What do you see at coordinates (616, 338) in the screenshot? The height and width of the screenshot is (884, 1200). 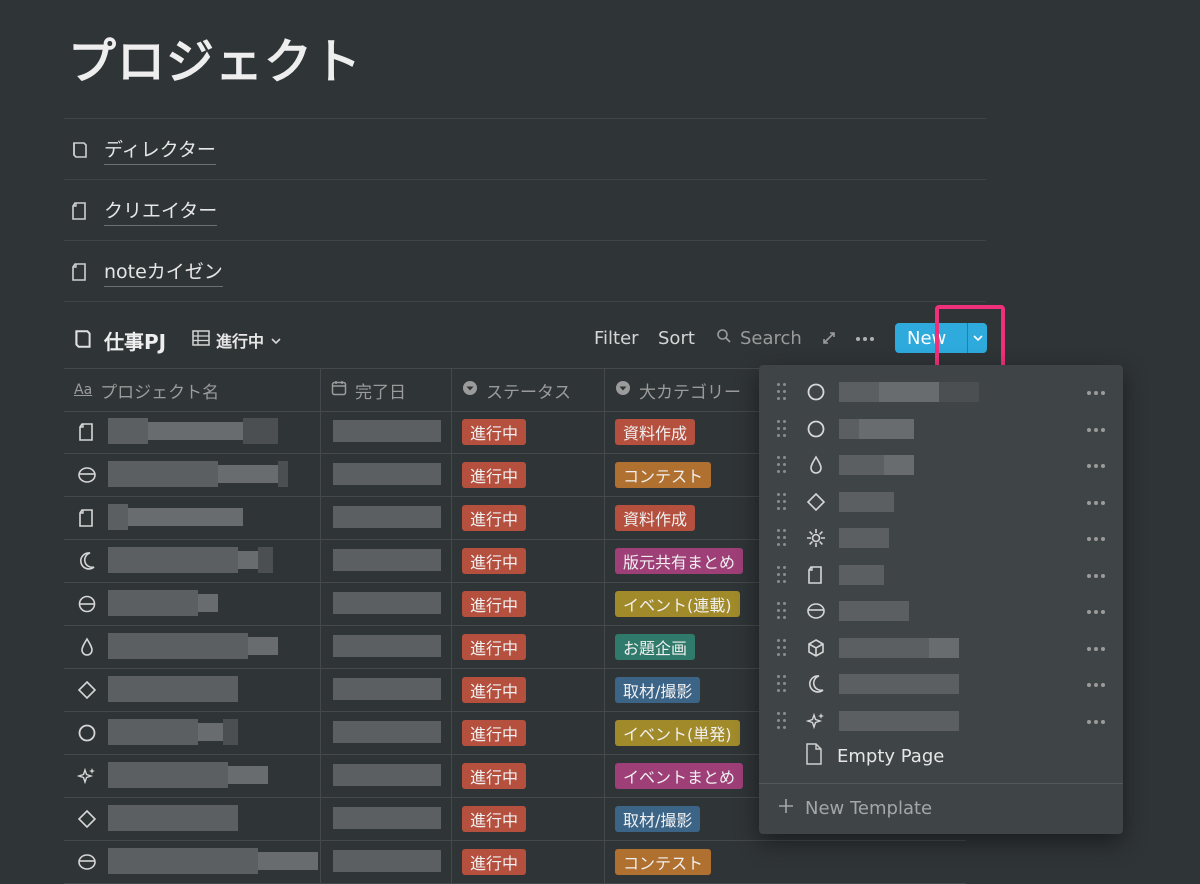 I see `filter-button: Filter` at bounding box center [616, 338].